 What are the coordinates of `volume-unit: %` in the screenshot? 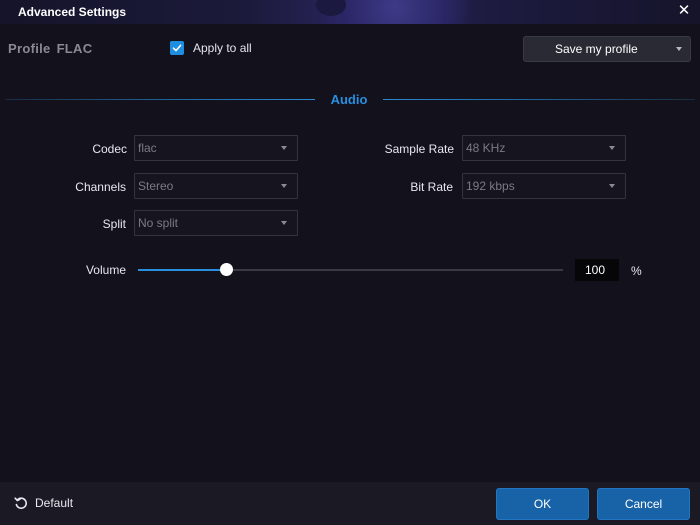 It's located at (636, 271).